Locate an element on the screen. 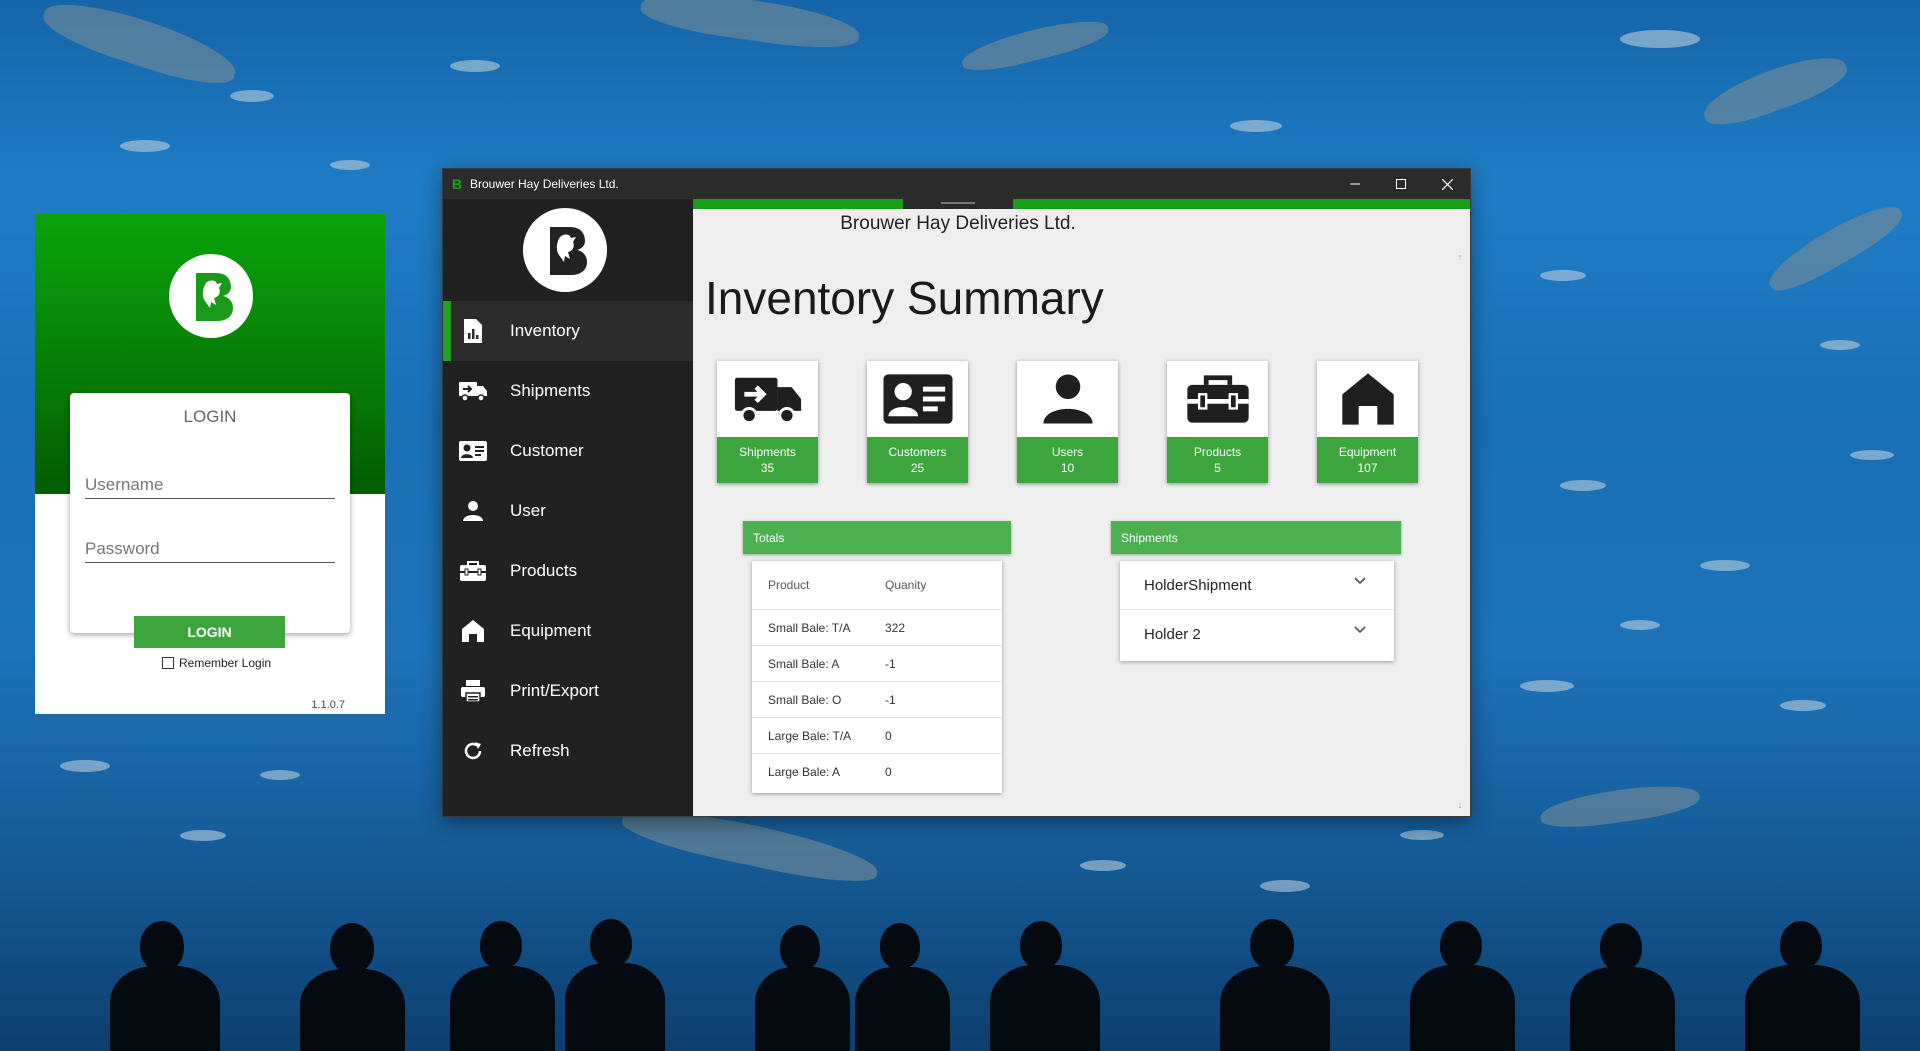 This screenshot has height=1051, width=1920. page-title: Inventory Summary is located at coordinates (904, 298).